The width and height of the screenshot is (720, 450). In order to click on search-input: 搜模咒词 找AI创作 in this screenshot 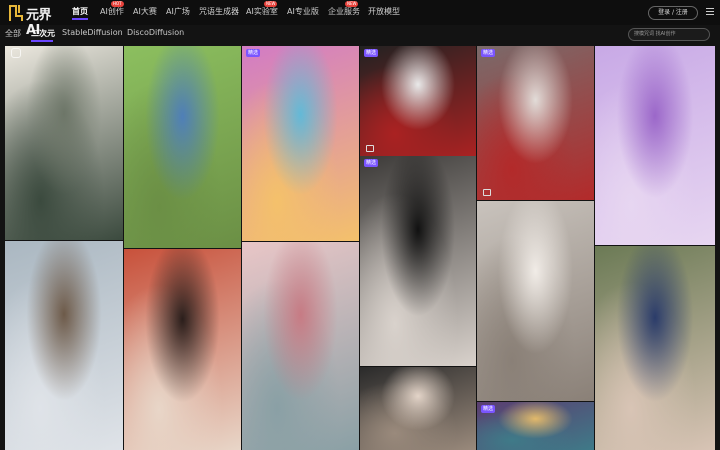, I will do `click(669, 34)`.